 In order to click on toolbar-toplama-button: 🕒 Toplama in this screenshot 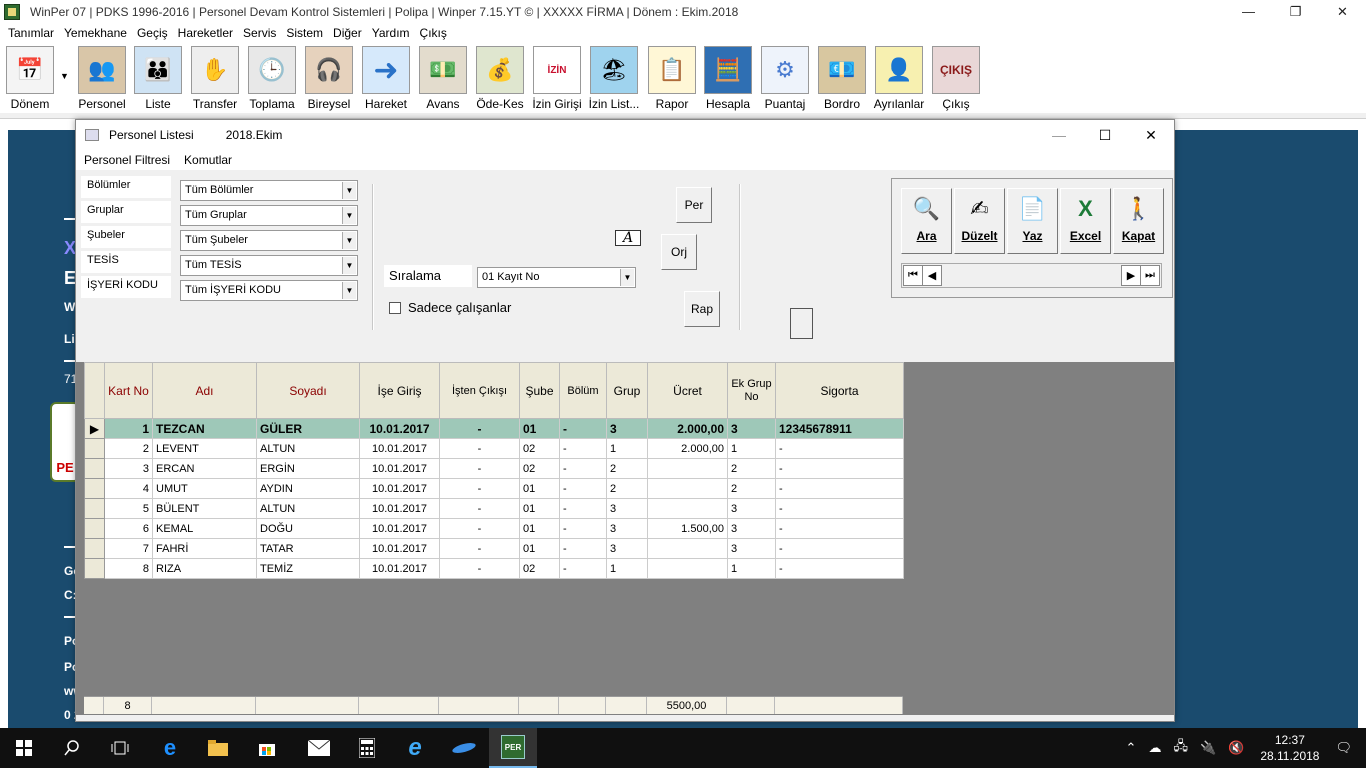, I will do `click(272, 80)`.